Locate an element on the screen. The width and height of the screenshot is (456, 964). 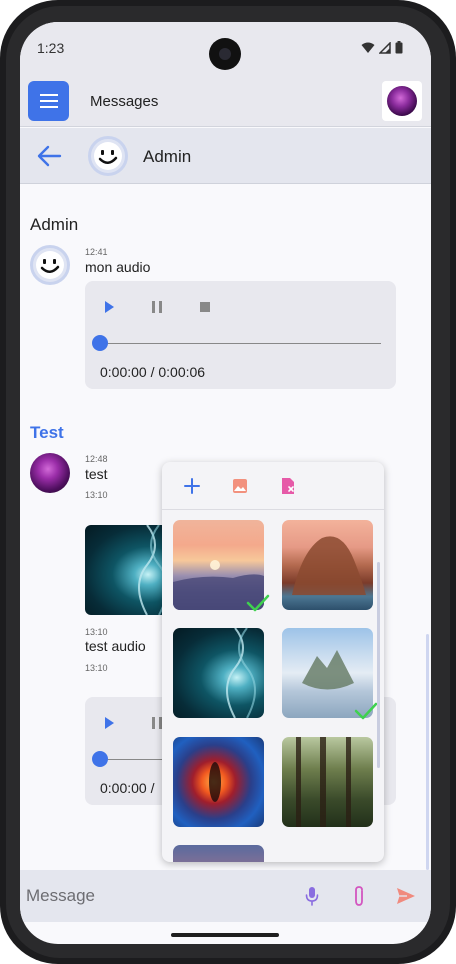
image-icon is located at coordinates (240, 486).